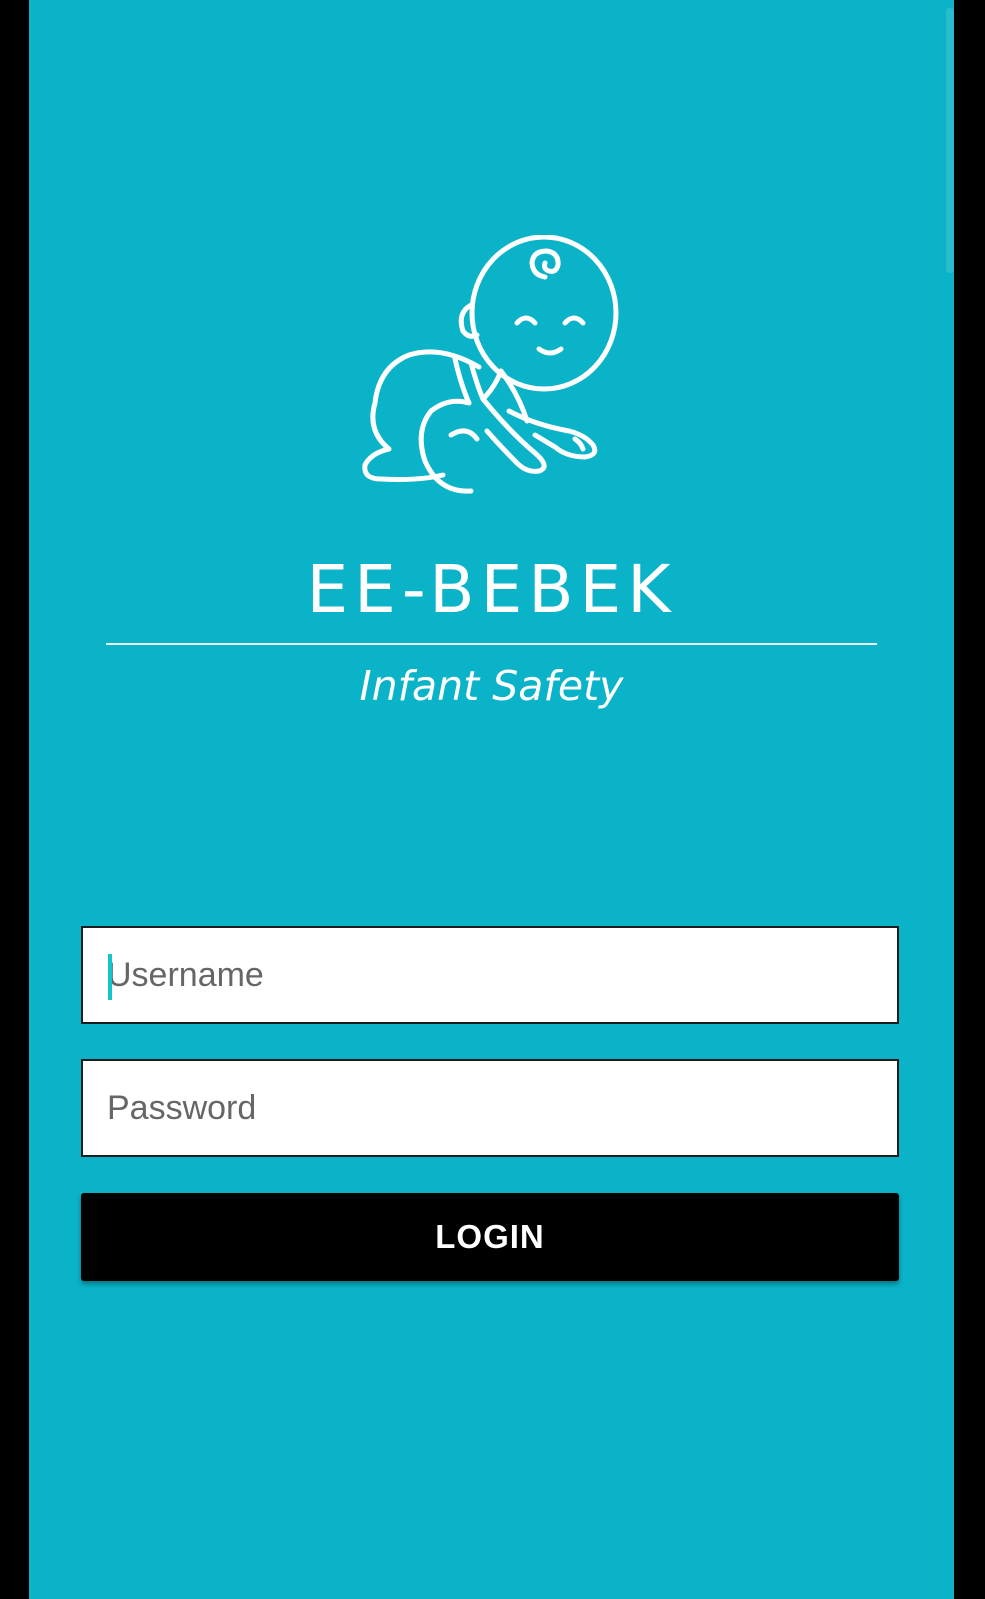  What do you see at coordinates (491, 686) in the screenshot?
I see `app-subtitle: Infant Safety` at bounding box center [491, 686].